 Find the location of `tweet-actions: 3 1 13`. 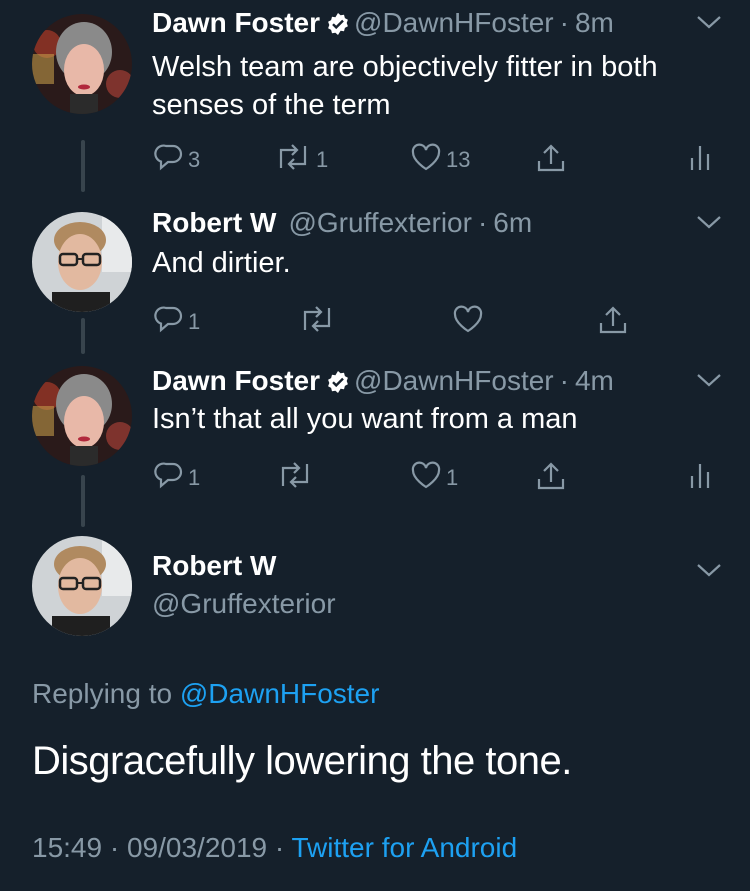

tweet-actions: 3 1 13 is located at coordinates (437, 162).